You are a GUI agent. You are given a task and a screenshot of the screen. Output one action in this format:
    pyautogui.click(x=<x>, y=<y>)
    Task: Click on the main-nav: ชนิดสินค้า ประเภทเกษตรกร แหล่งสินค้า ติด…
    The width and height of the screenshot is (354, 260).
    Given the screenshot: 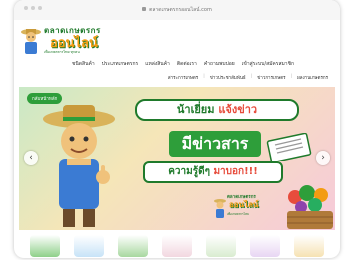 What is the action you would take?
    pyautogui.click(x=183, y=64)
    